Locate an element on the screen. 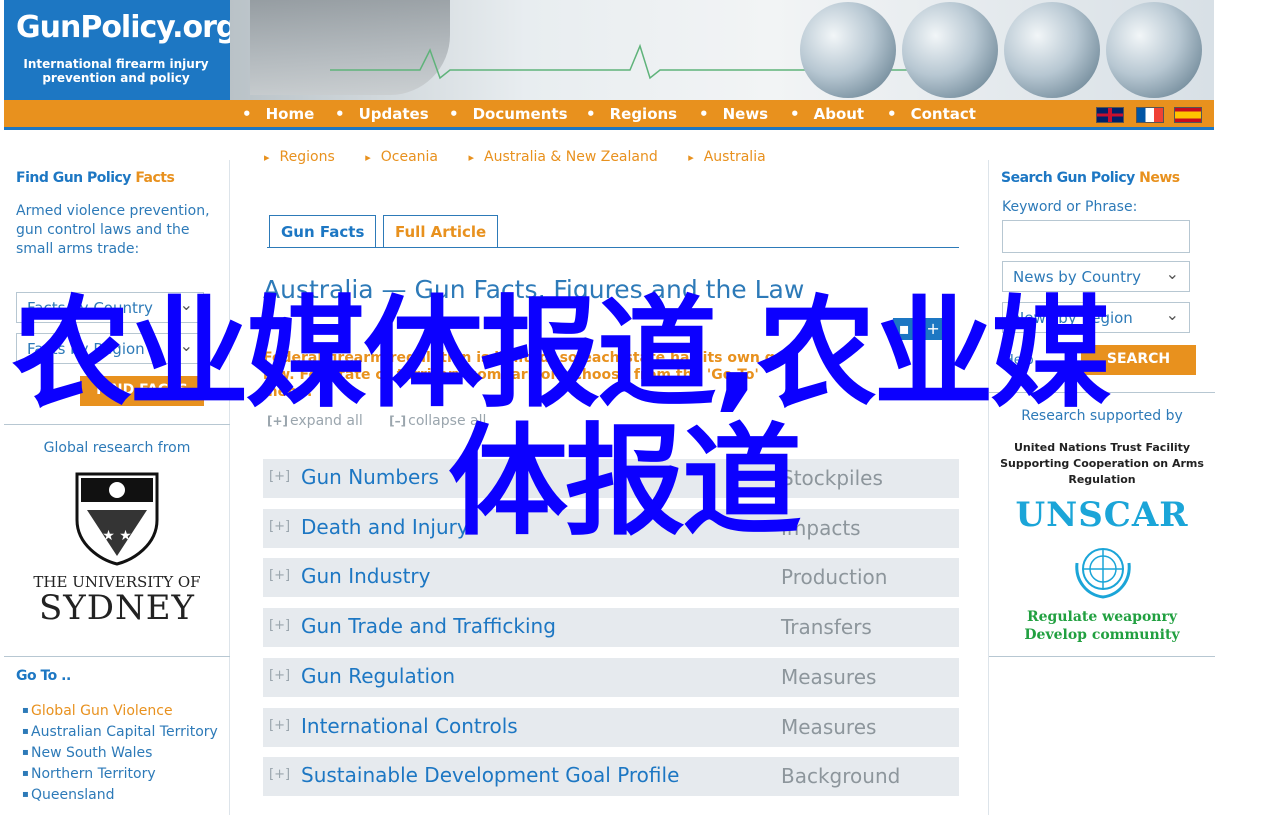  find-facts-heading: Find Gun Policy Facts is located at coordinates (95, 178).